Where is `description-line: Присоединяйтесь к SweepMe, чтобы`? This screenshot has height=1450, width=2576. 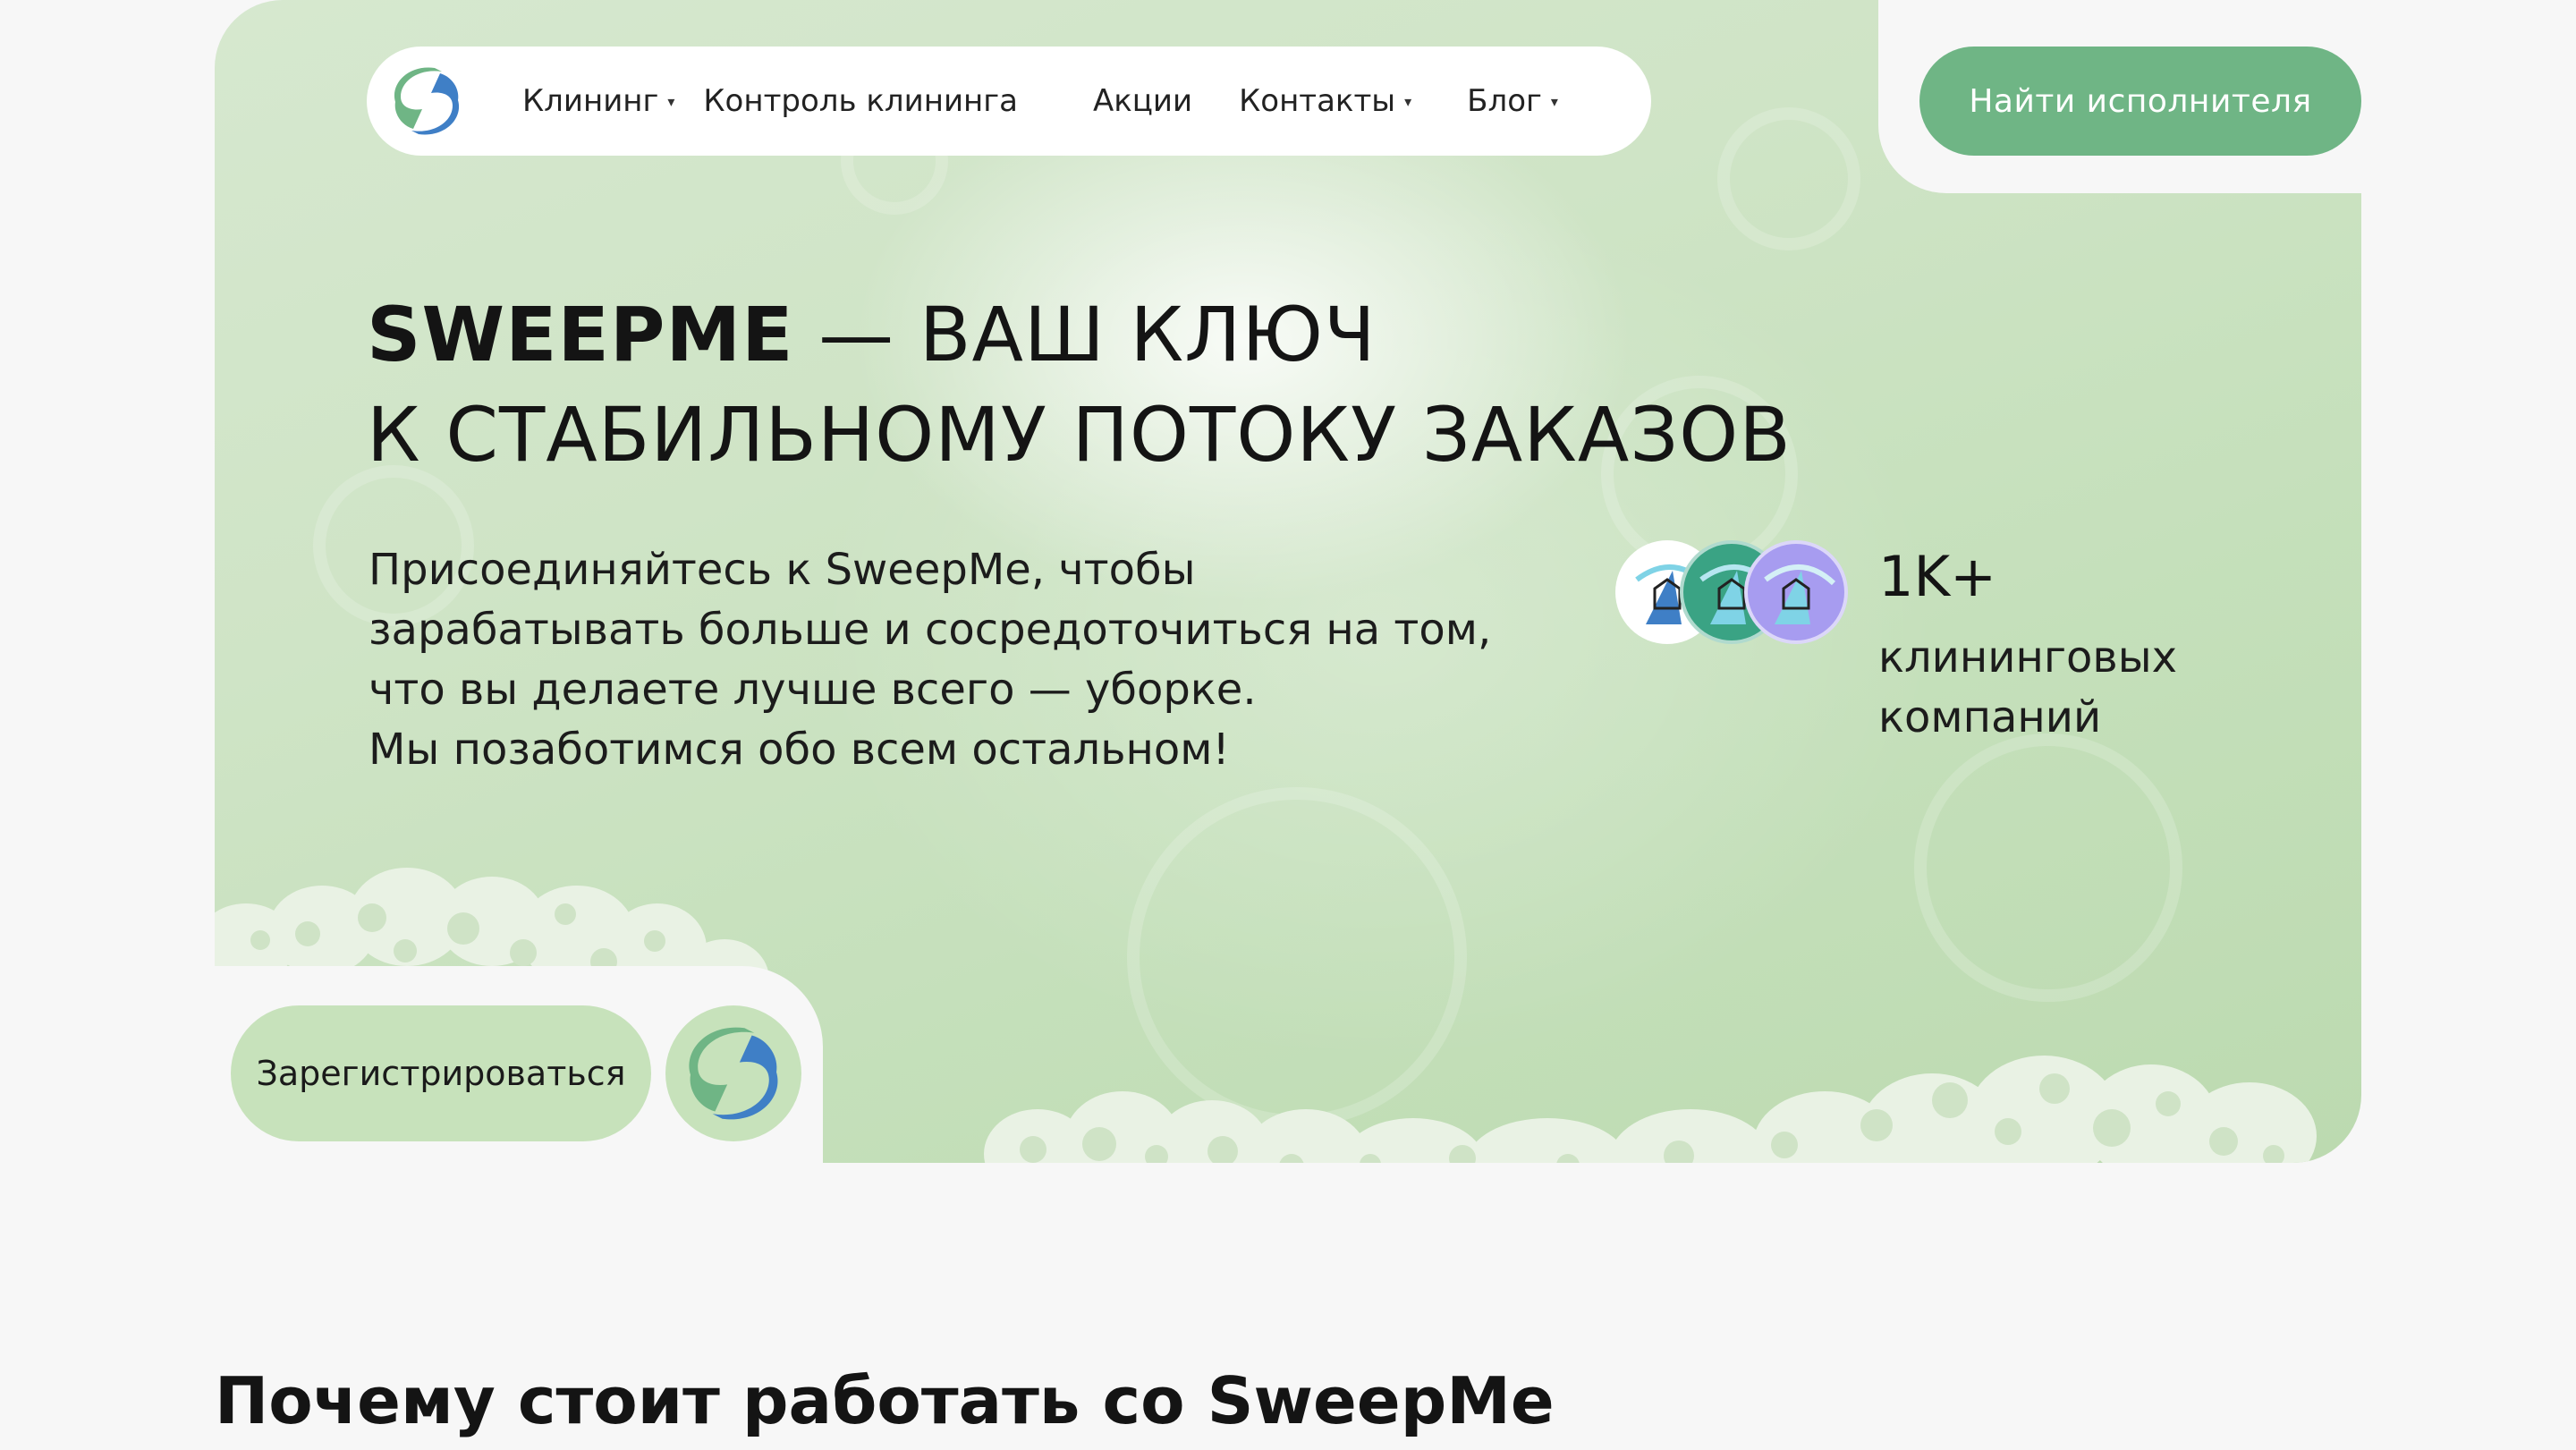
description-line: Присоединяйтесь к SweepMe, чтобы is located at coordinates (782, 570).